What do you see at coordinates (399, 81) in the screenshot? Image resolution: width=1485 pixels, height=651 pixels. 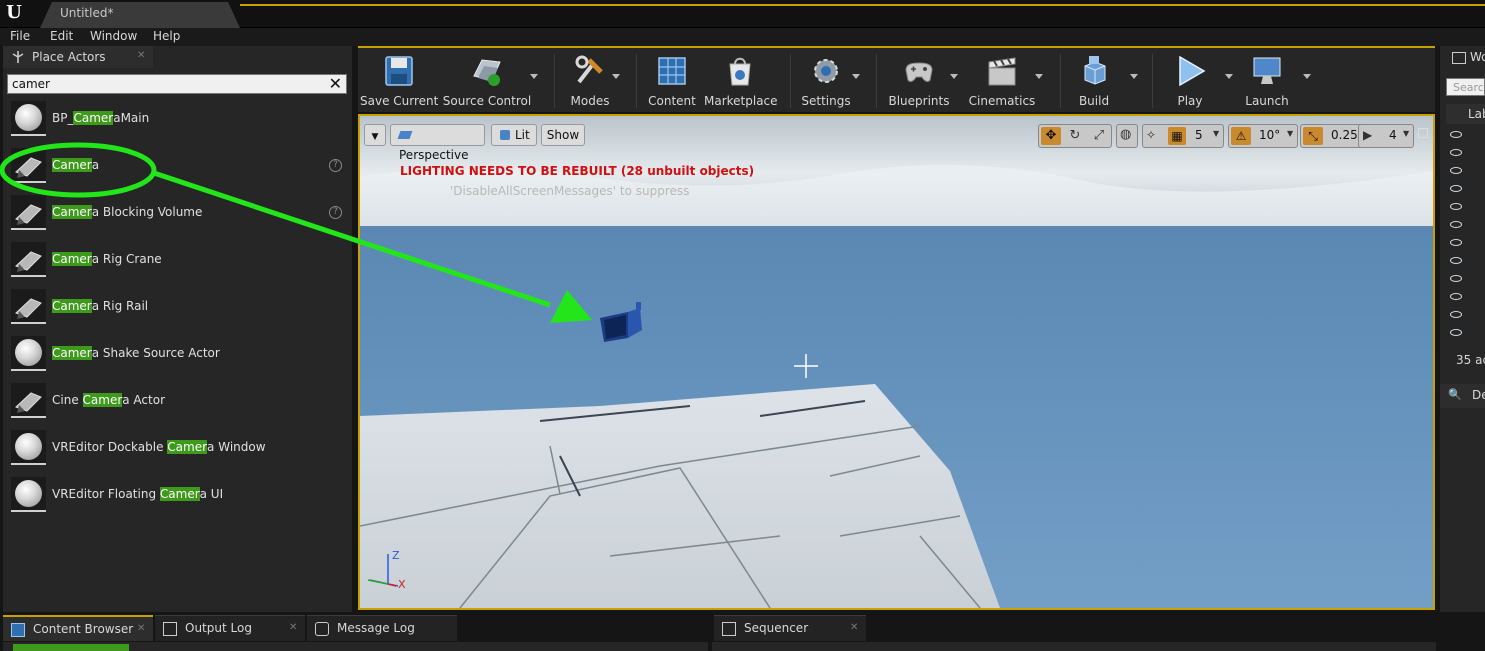 I see `save-current-button: Save Current` at bounding box center [399, 81].